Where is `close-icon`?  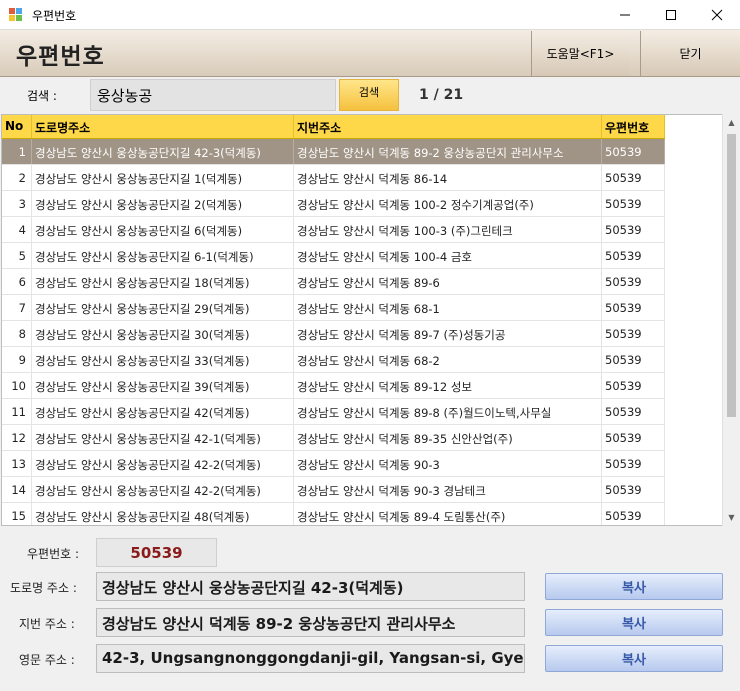
close-icon is located at coordinates (717, 15).